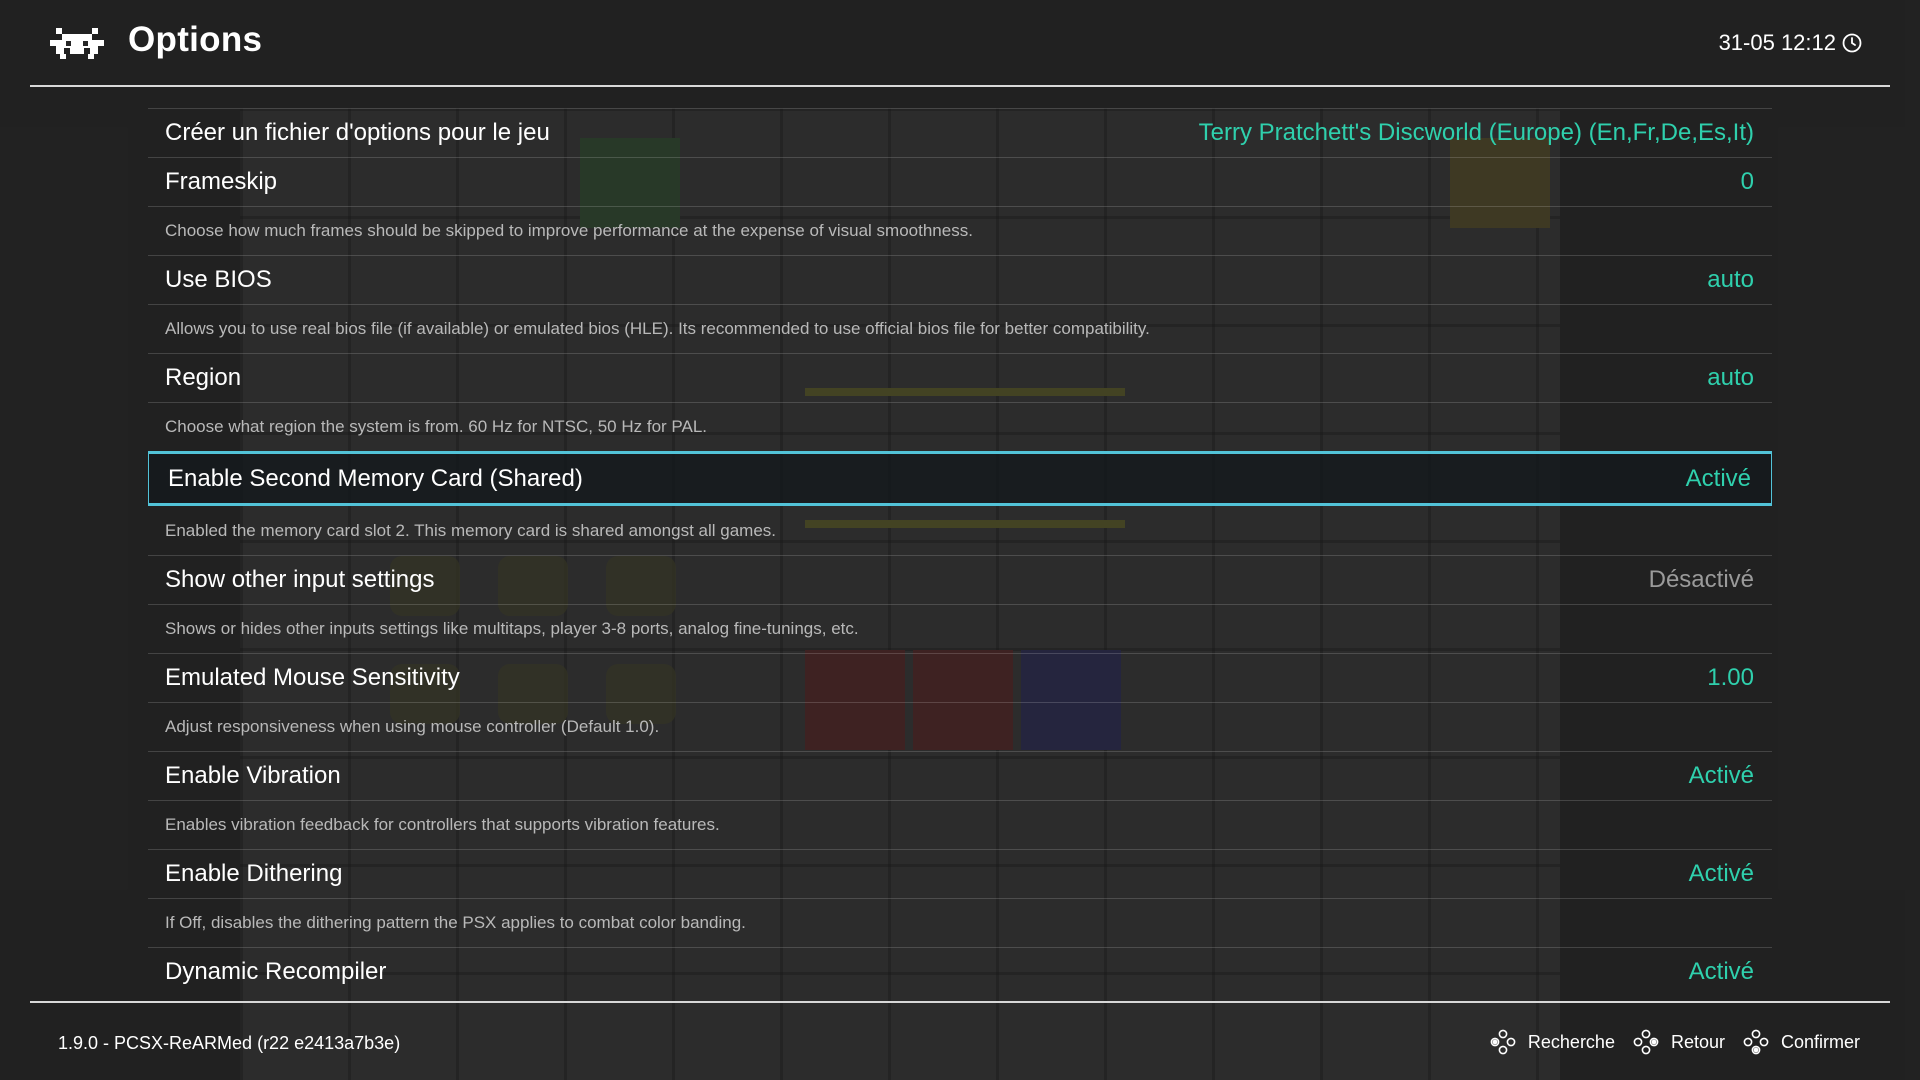  I want to click on option-row-enable-vibration: Enable Vibration Activé, so click(960, 775).